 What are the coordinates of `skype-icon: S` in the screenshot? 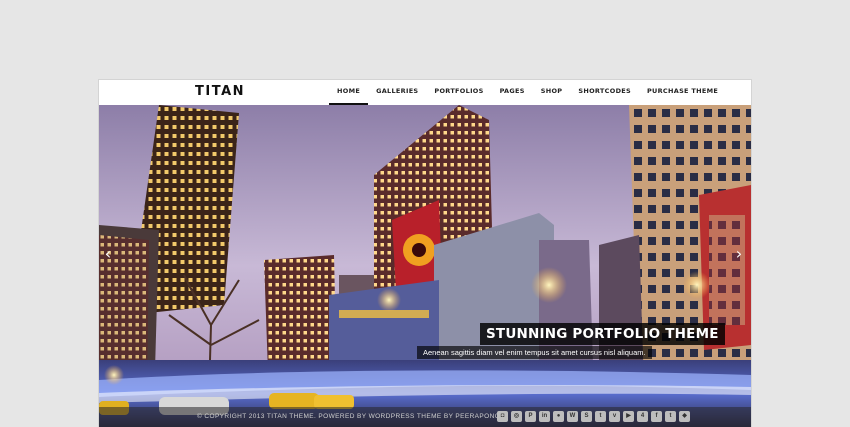 It's located at (586, 416).